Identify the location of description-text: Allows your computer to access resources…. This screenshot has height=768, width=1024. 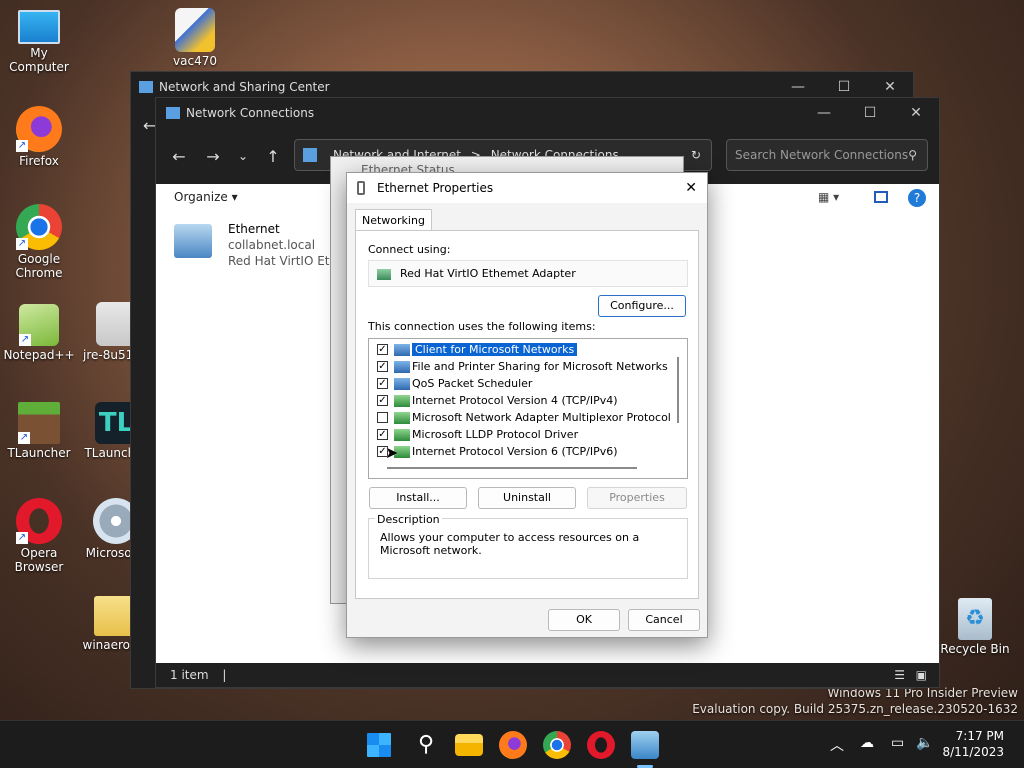
(510, 544).